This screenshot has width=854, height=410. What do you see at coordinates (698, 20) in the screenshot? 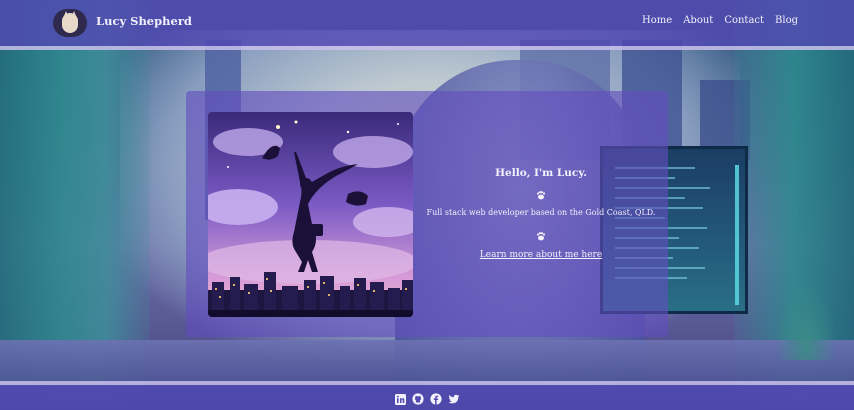
I see `nav-about: About` at bounding box center [698, 20].